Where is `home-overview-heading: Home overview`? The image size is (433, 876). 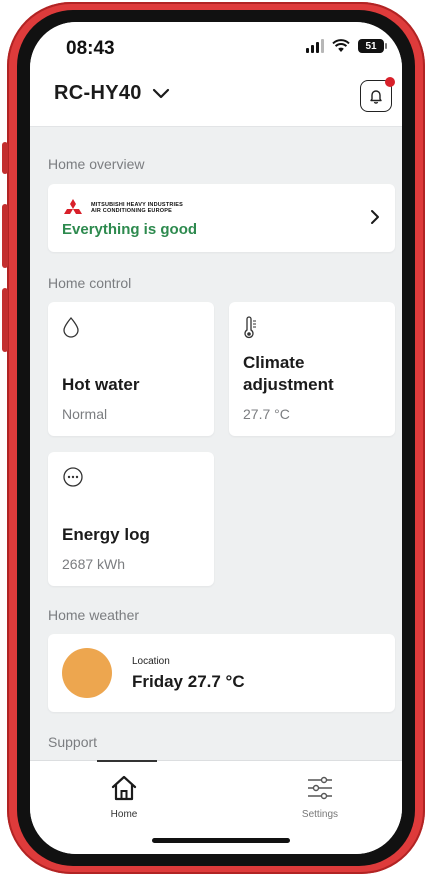
home-overview-heading: Home overview is located at coordinates (96, 164).